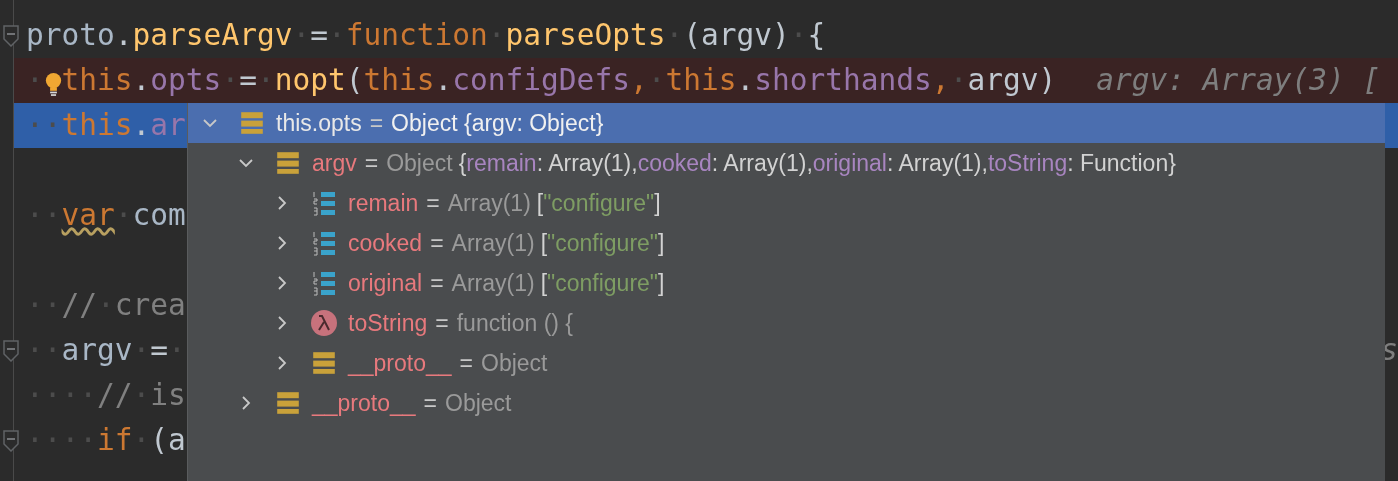  What do you see at coordinates (786, 283) in the screenshot?
I see `tree-row: original = Array(1) ["configure"]` at bounding box center [786, 283].